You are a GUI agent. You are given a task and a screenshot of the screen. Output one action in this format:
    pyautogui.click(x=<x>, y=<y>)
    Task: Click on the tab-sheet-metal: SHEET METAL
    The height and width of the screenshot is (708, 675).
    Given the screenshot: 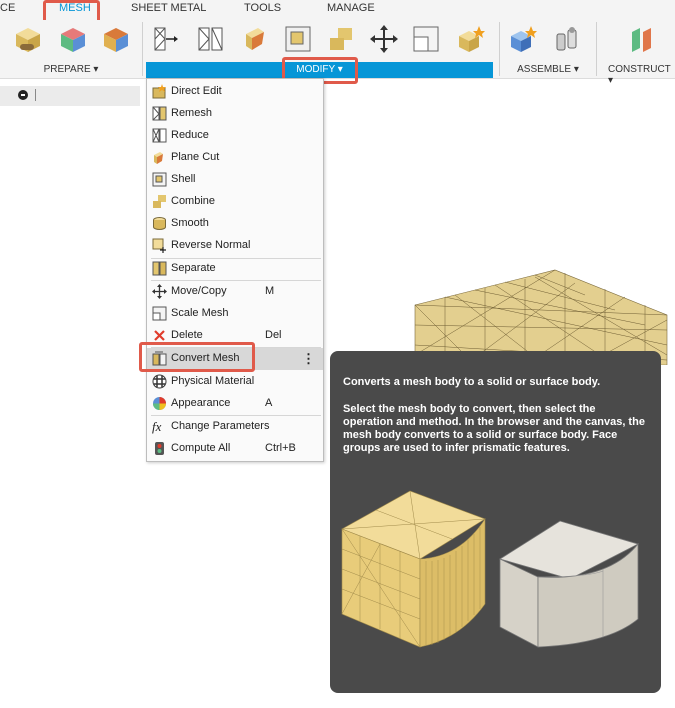 What is the action you would take?
    pyautogui.click(x=168, y=8)
    